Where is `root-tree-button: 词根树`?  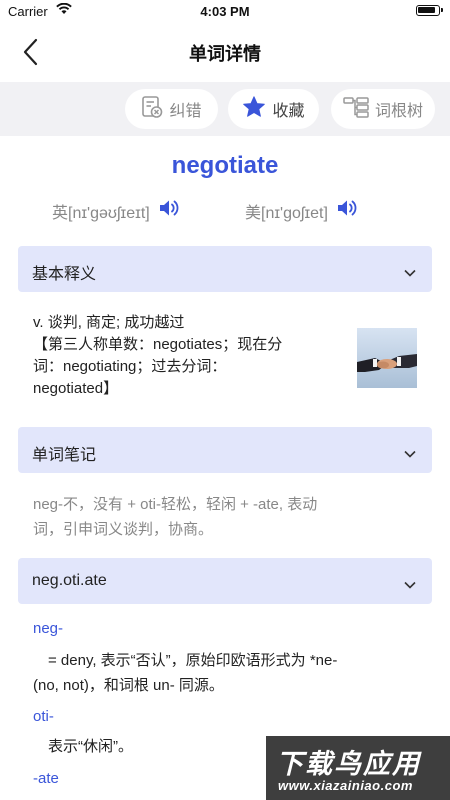 root-tree-button: 词根树 is located at coordinates (383, 109).